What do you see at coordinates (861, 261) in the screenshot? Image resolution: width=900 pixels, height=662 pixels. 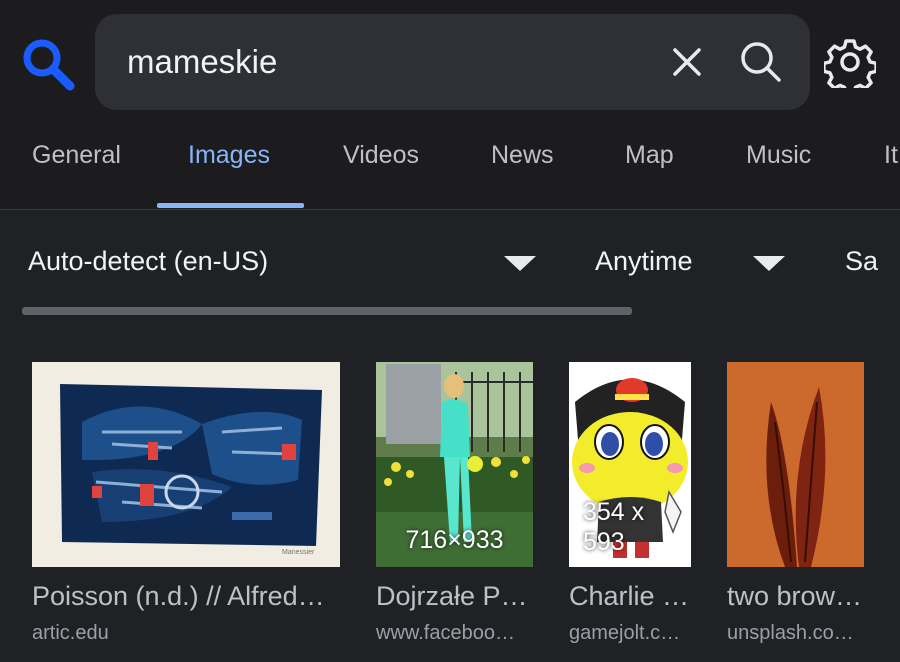 I see `safesearch-filter: Sa` at bounding box center [861, 261].